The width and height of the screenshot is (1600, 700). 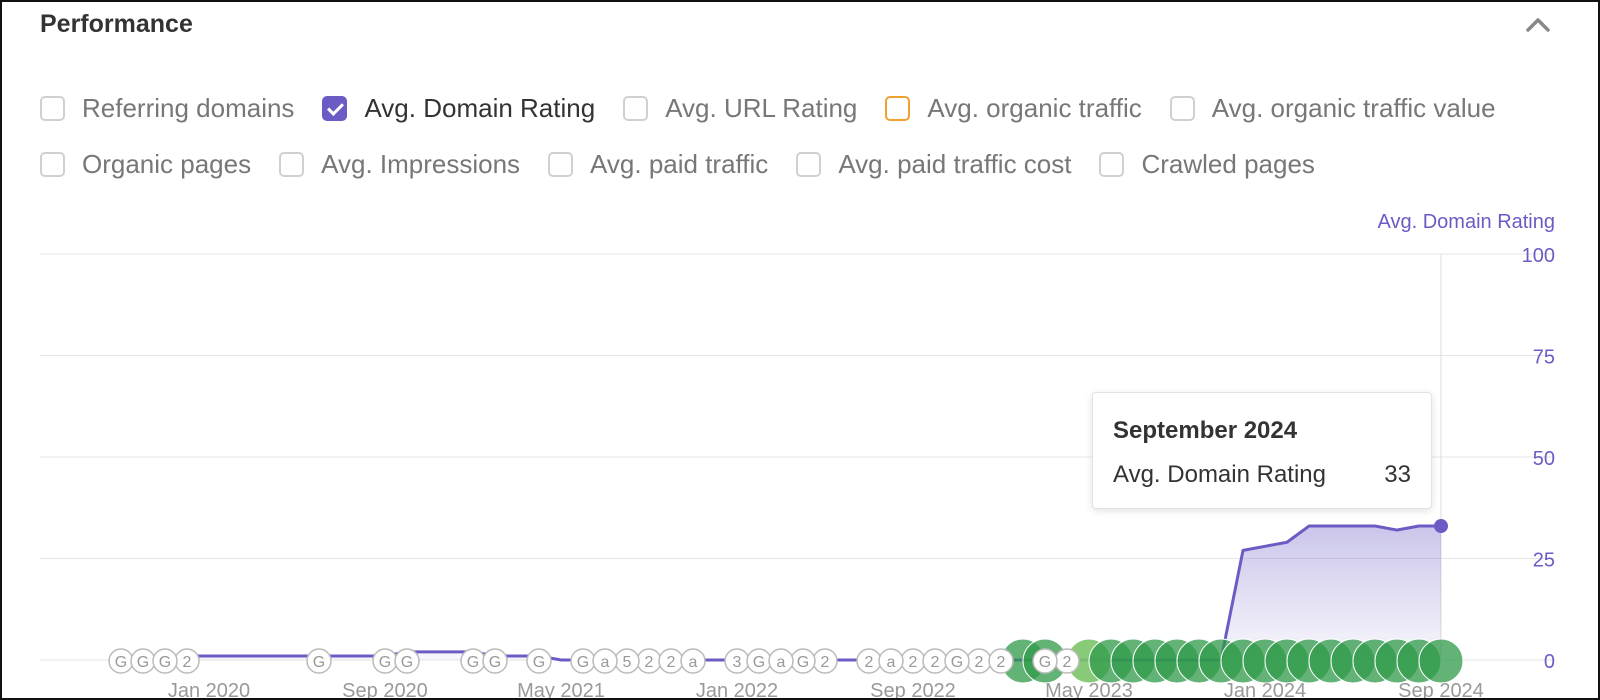 What do you see at coordinates (209, 689) in the screenshot?
I see `x-tick-label: Jan 2020` at bounding box center [209, 689].